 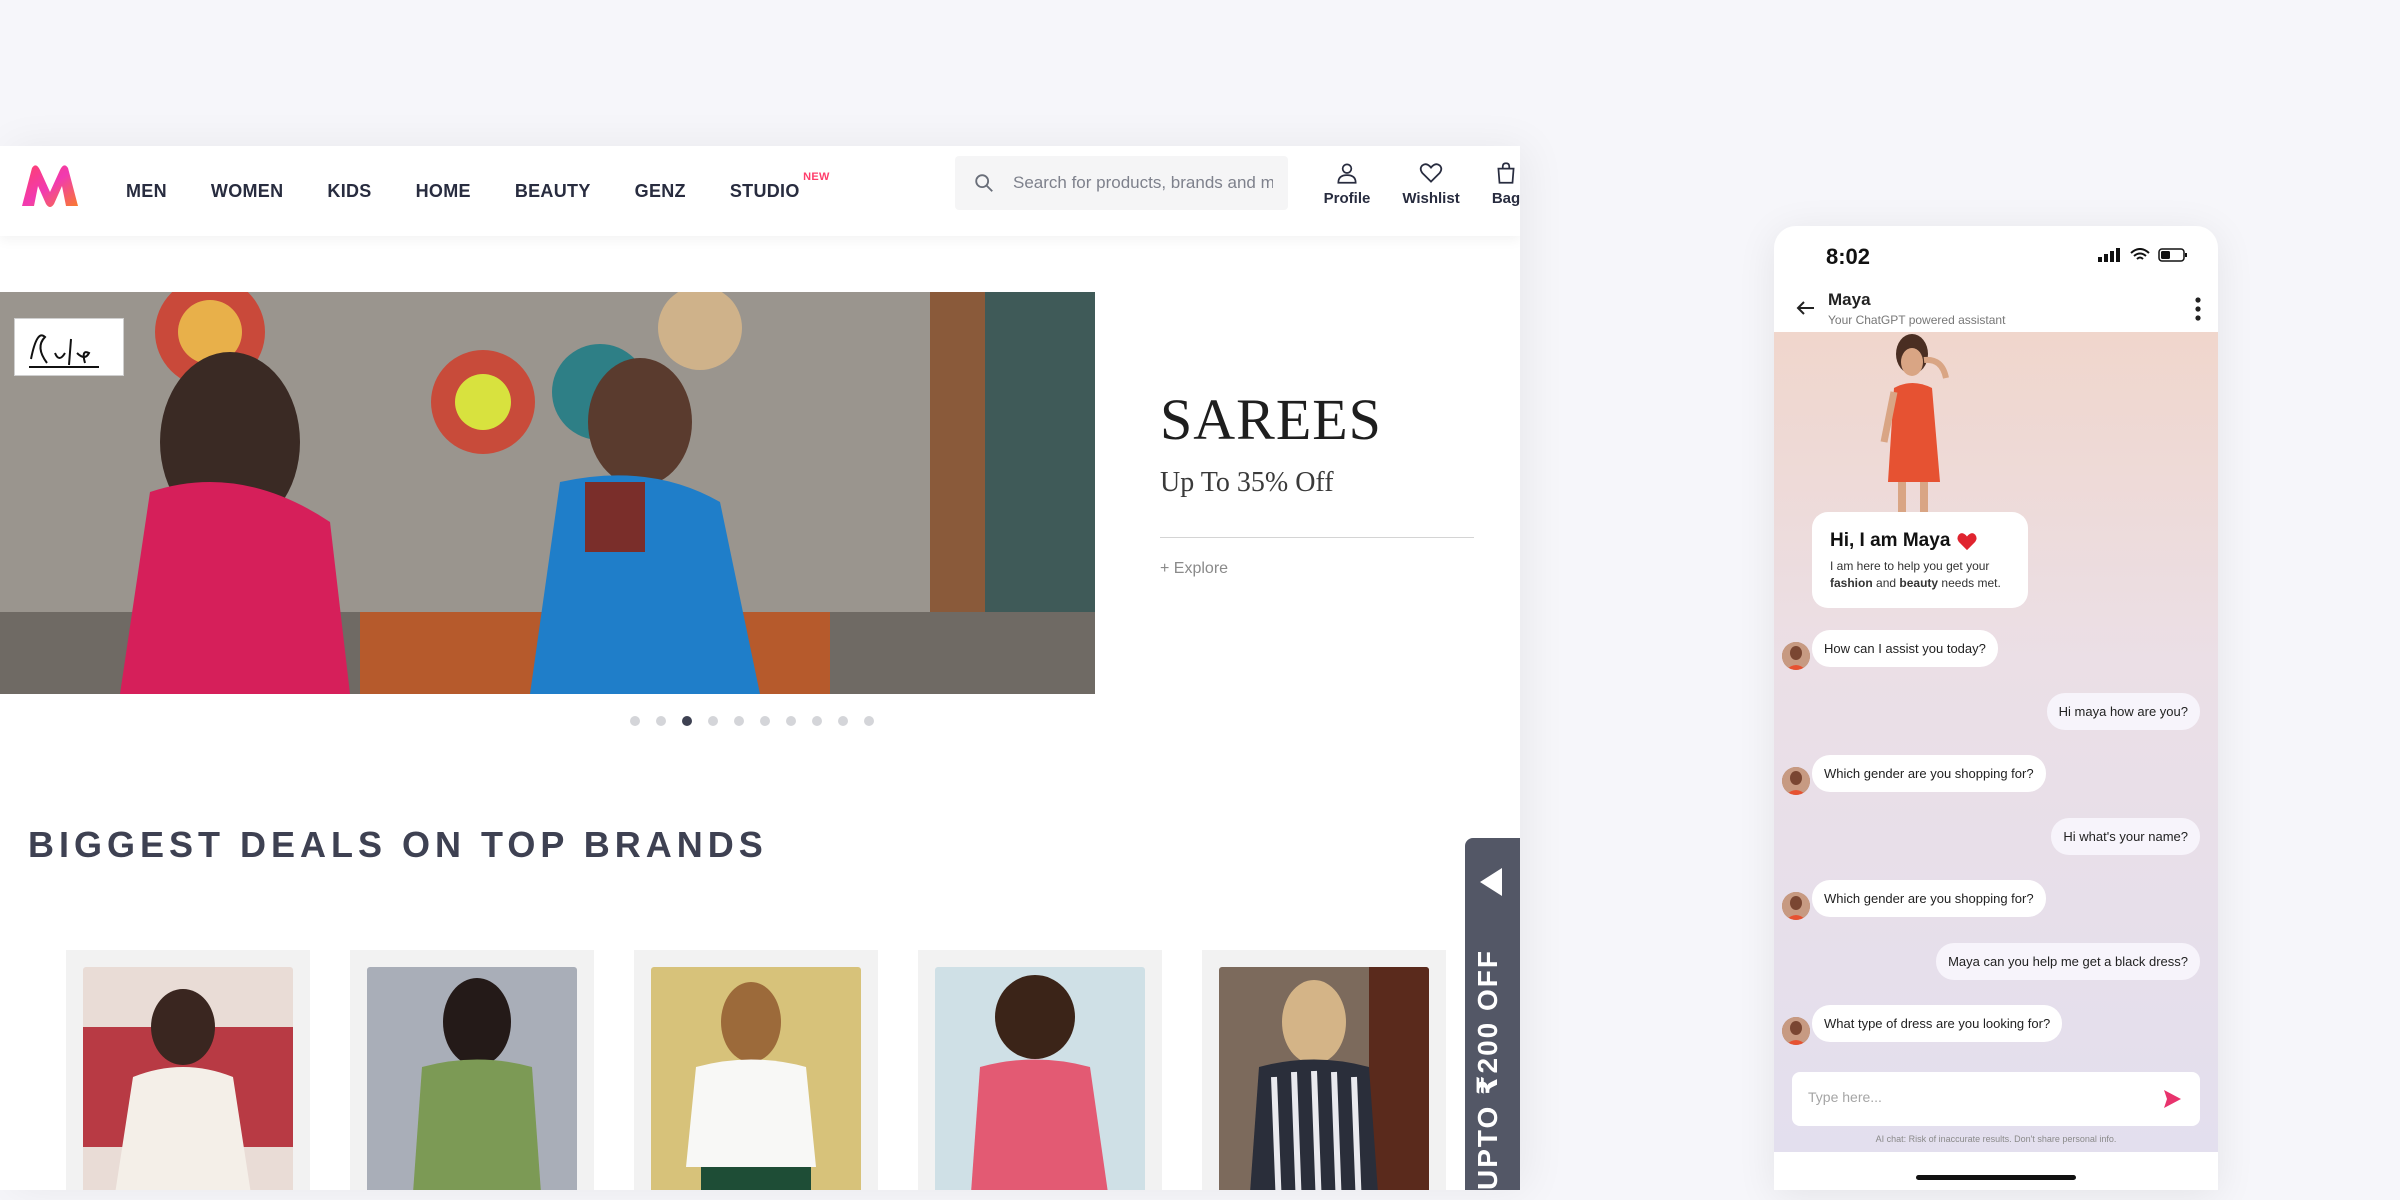 What do you see at coordinates (1914, 424) in the screenshot?
I see `maya-avatar-figure` at bounding box center [1914, 424].